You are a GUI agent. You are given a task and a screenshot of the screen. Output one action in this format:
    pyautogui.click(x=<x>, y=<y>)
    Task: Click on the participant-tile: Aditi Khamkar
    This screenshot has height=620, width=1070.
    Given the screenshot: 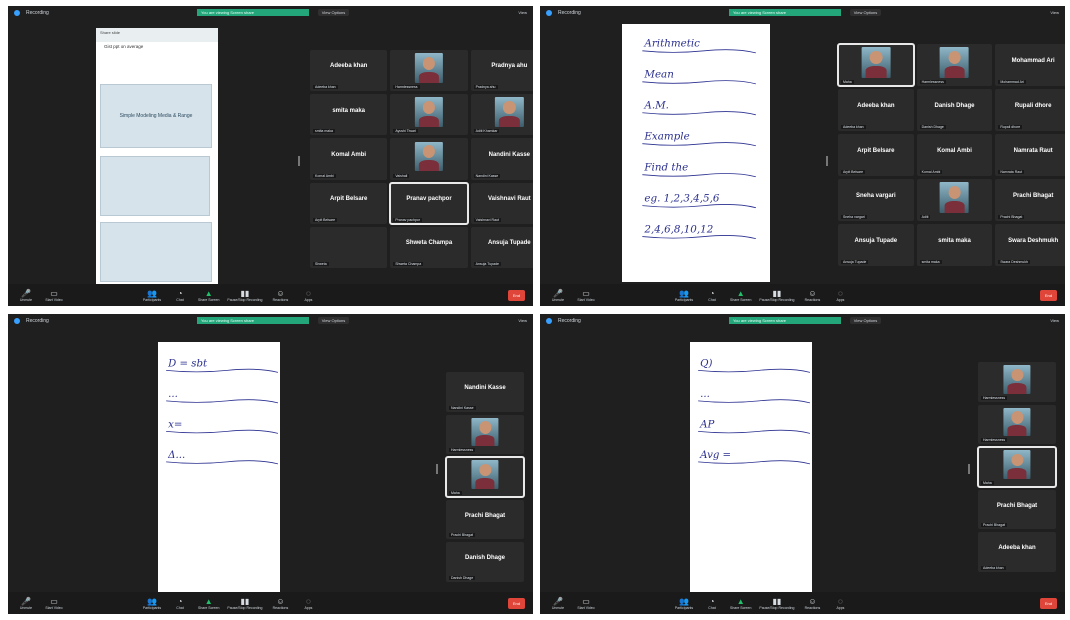 What is the action you would take?
    pyautogui.click(x=501, y=115)
    